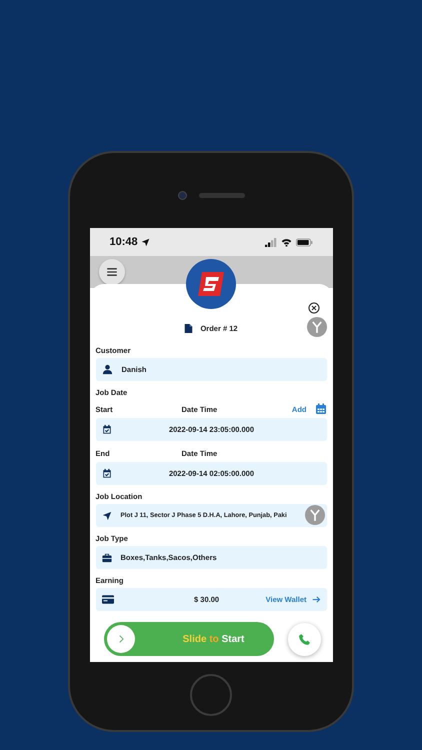  Describe the element at coordinates (108, 599) in the screenshot. I see `card-icon` at that location.